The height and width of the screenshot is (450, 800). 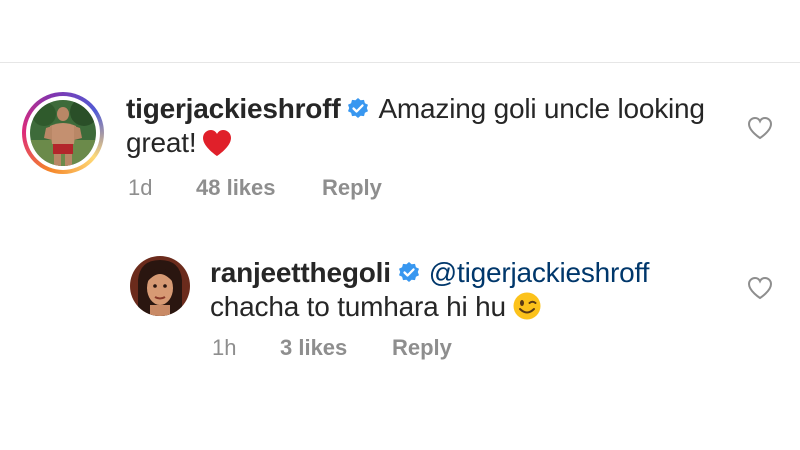 What do you see at coordinates (541, 108) in the screenshot?
I see `comment-text: Amazing goli uncle looking` at bounding box center [541, 108].